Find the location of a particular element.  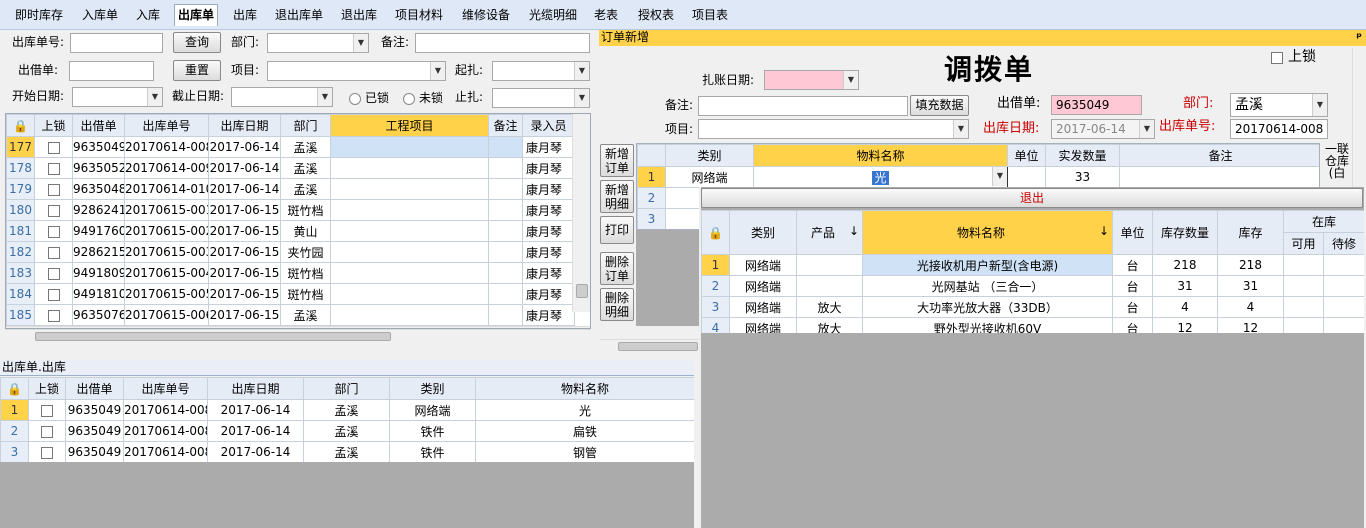

fill-data-button: 填充数据 is located at coordinates (939, 105).